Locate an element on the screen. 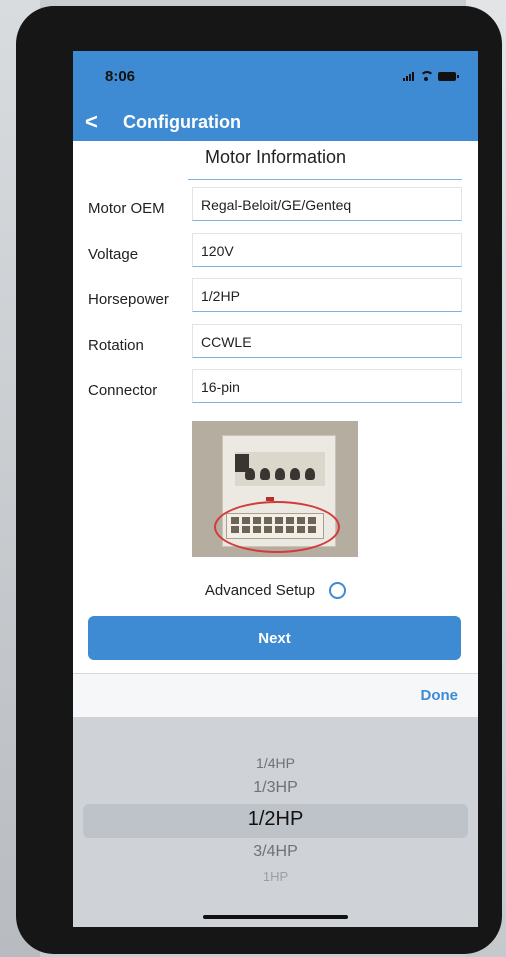 The height and width of the screenshot is (957, 506). field-row-horsepower: Horsepower 1/2HP is located at coordinates (275, 298).